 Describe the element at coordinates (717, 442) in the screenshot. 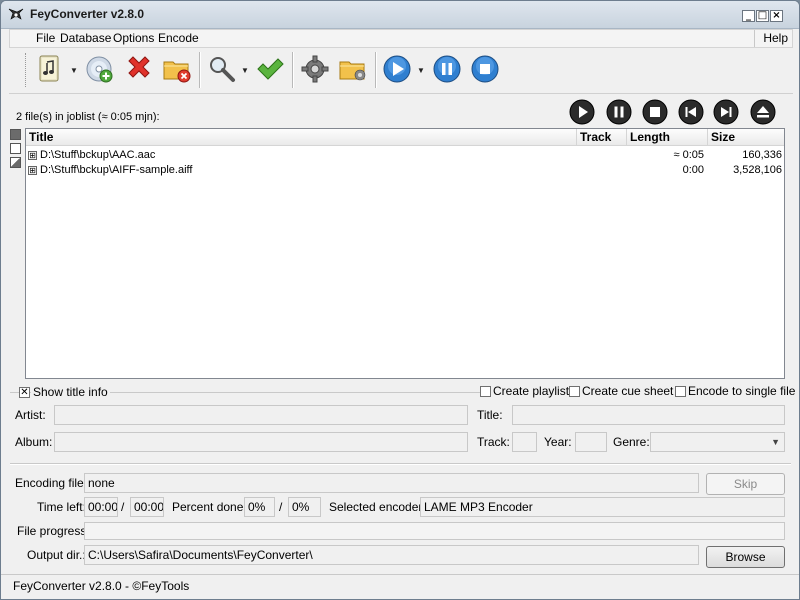

I see `genre-dropdown: ▼` at that location.